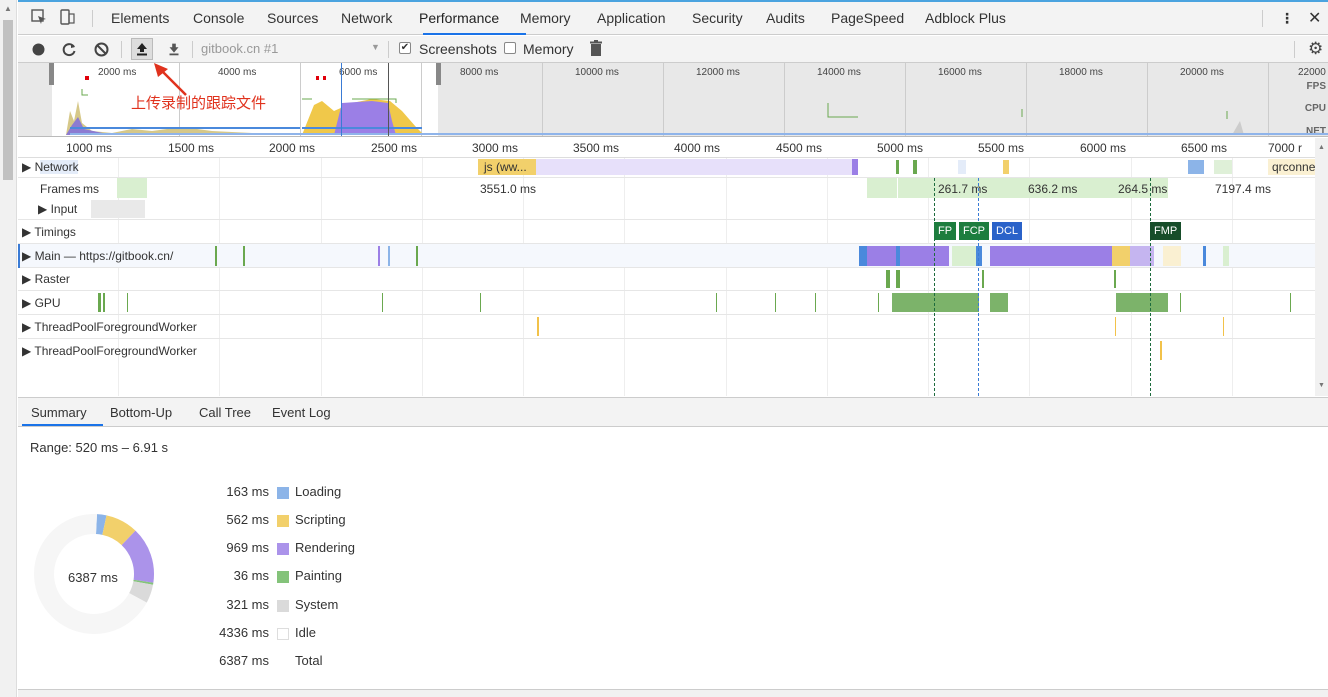  What do you see at coordinates (301, 412) in the screenshot?
I see `tab-event-log: Event Log` at bounding box center [301, 412].